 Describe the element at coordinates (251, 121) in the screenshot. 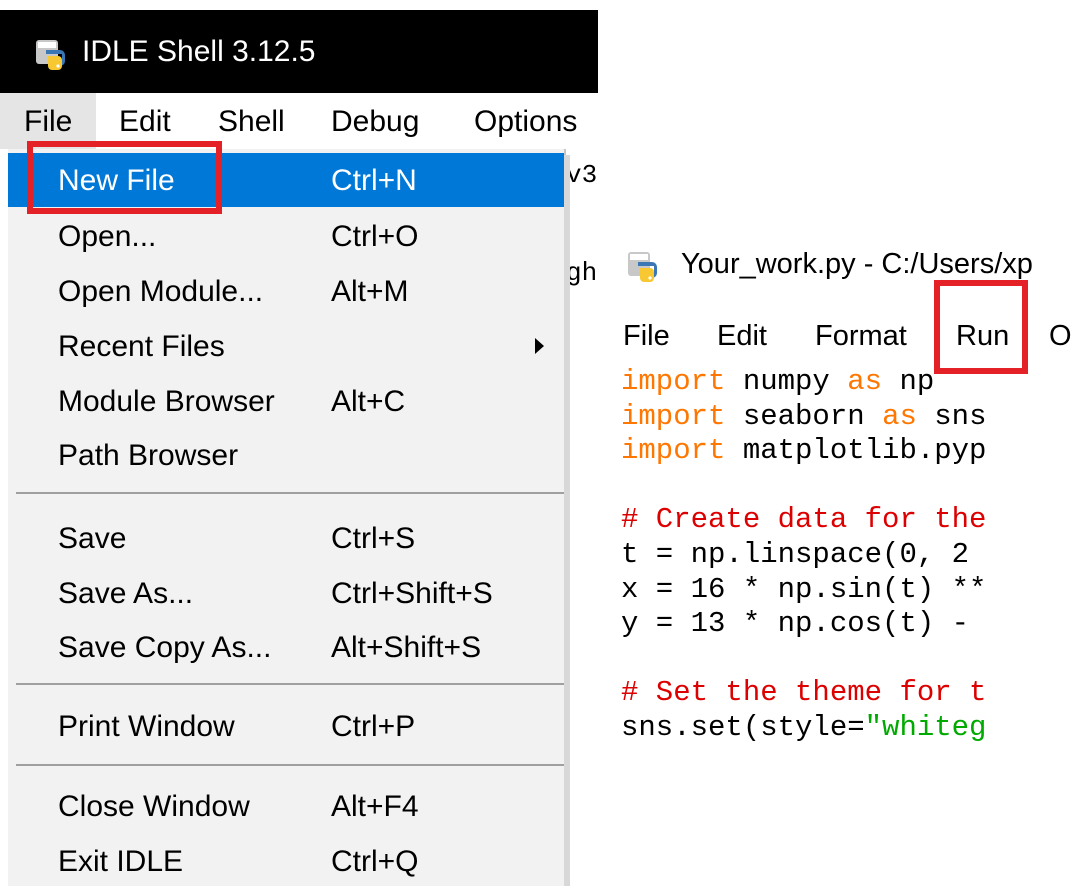

I see `menu-shell: Shell` at that location.